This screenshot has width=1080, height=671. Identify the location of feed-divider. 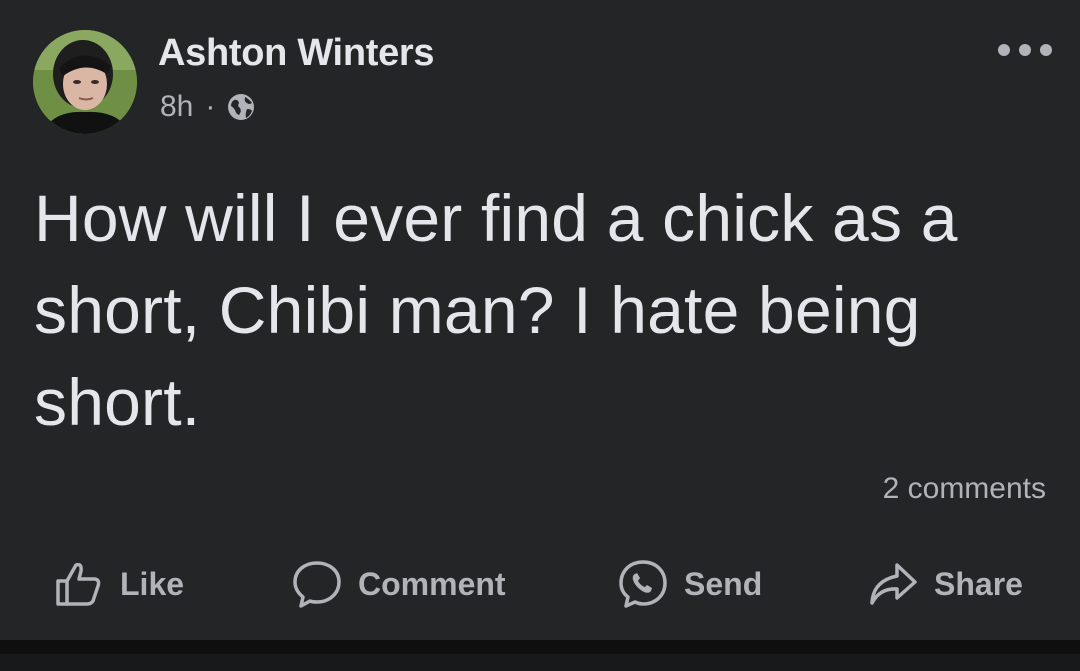
(540, 655).